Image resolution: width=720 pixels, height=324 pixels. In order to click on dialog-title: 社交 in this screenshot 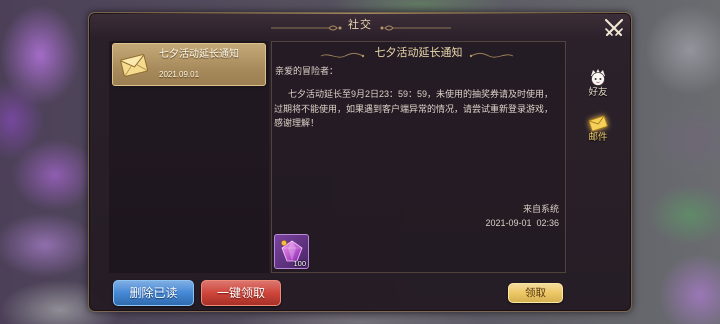, I will do `click(360, 25)`.